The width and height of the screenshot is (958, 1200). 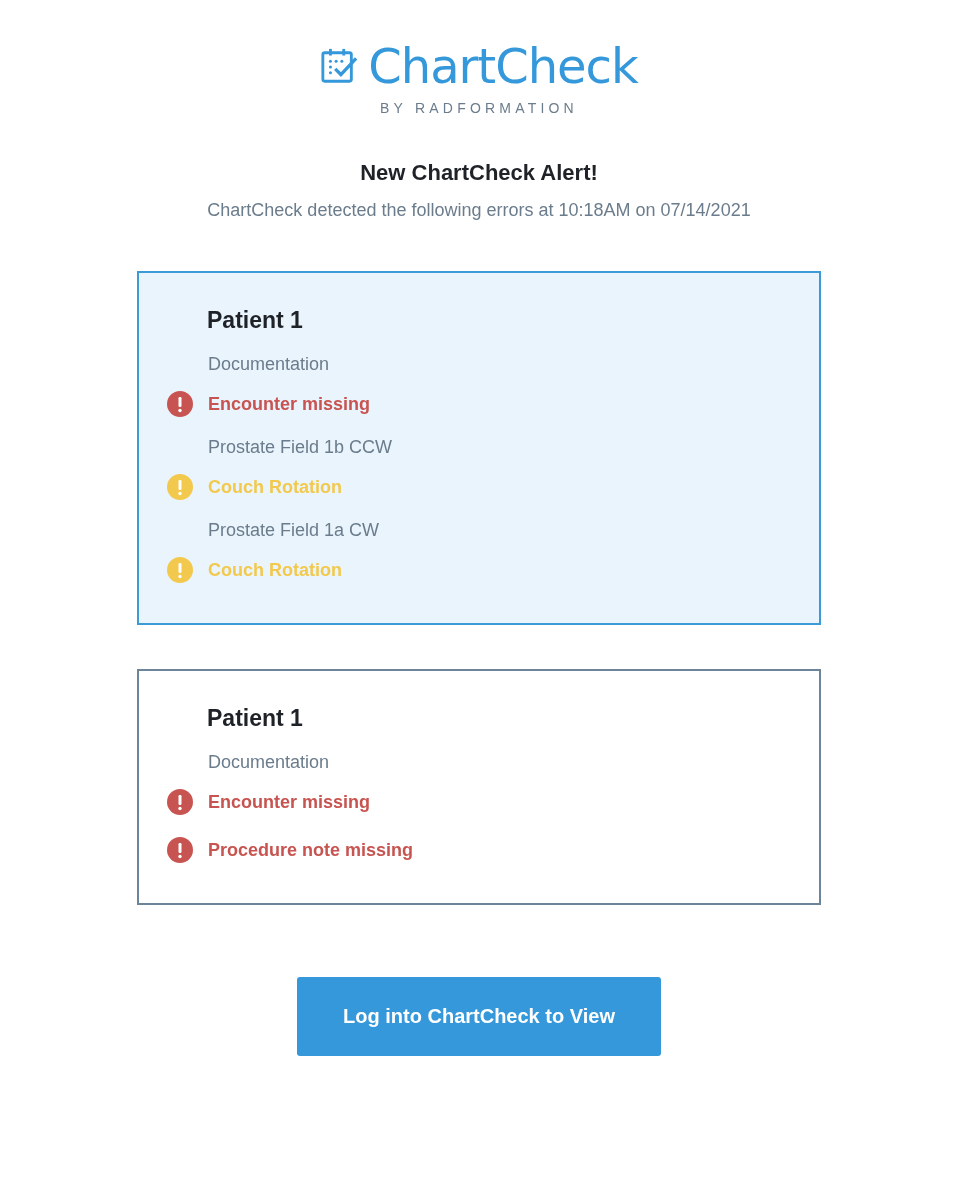 What do you see at coordinates (479, 1016) in the screenshot?
I see `login-button: Log into ChartCheck to View` at bounding box center [479, 1016].